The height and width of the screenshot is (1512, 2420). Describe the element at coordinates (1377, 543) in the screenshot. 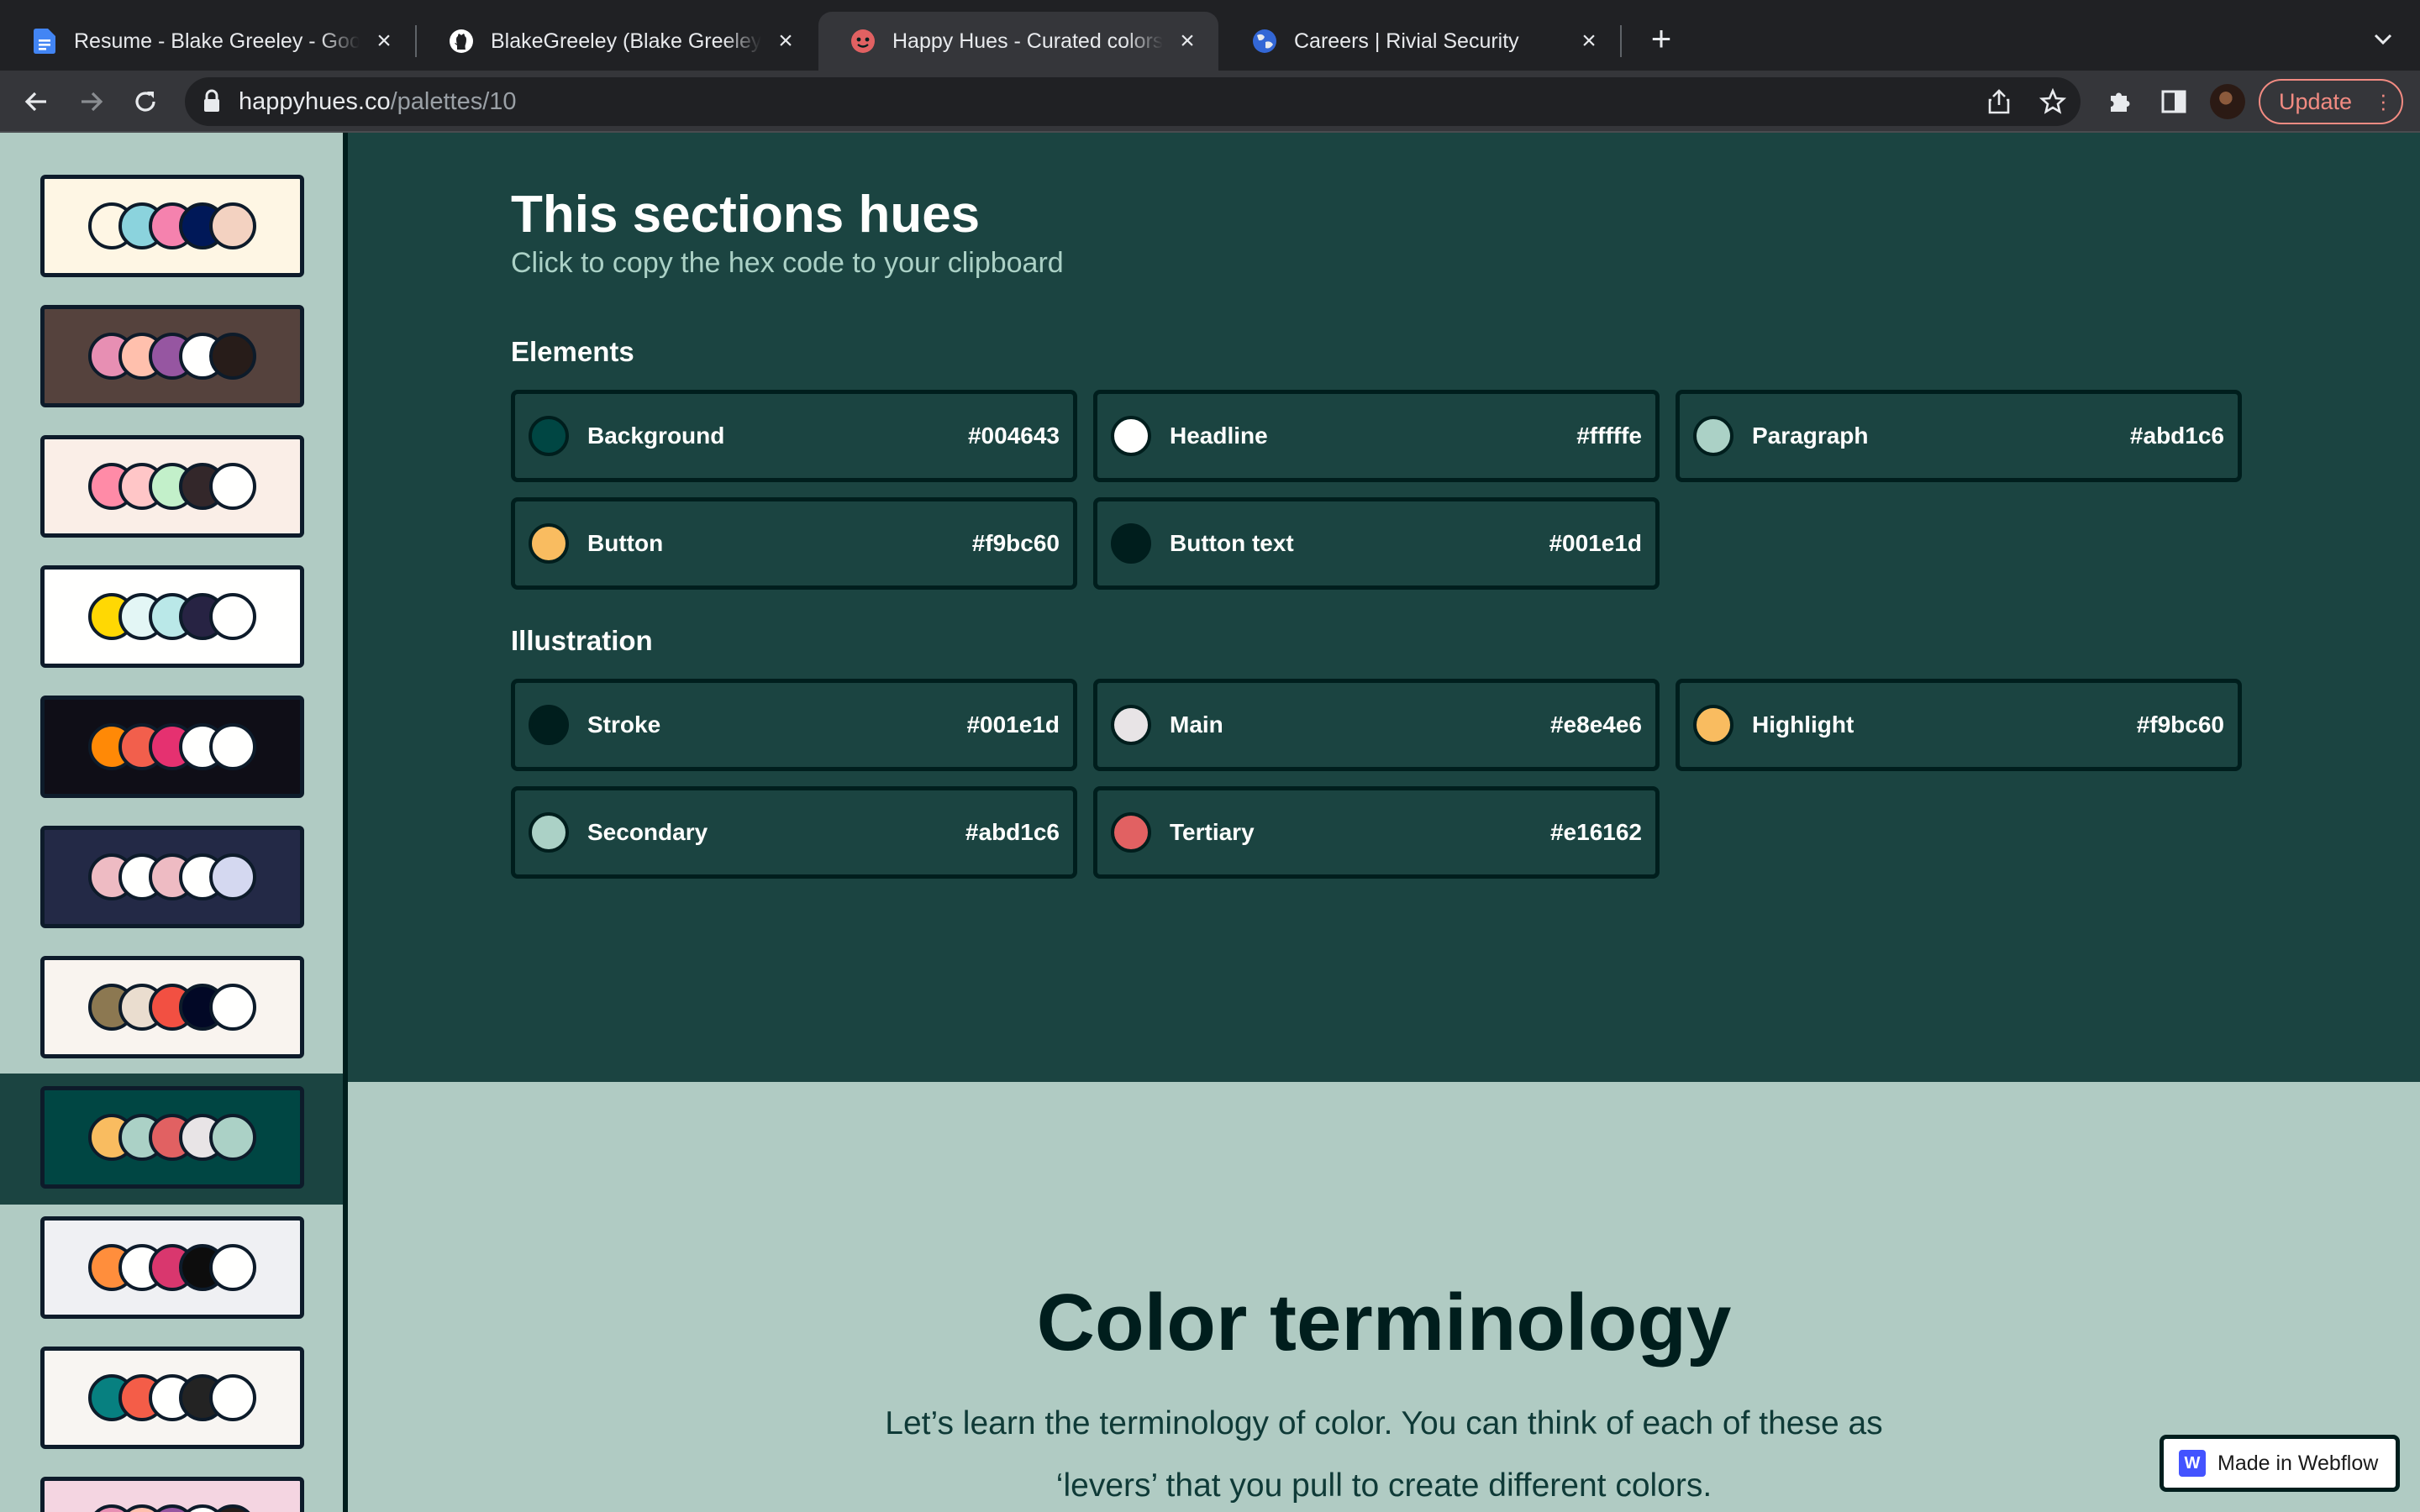

I see `swatch-button-text: Button text #001e1d` at that location.